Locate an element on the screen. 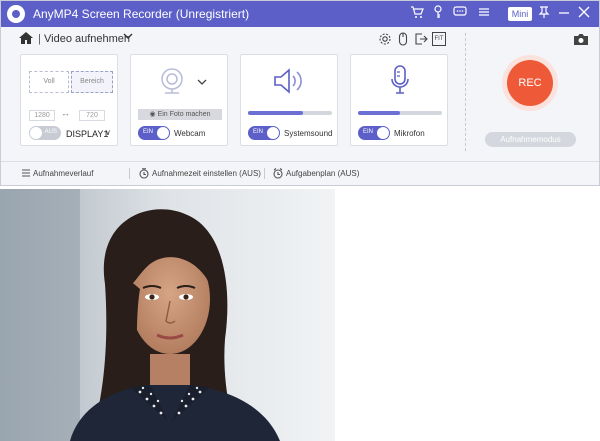 This screenshot has width=600, height=441. mic-volume-fill is located at coordinates (379, 113).